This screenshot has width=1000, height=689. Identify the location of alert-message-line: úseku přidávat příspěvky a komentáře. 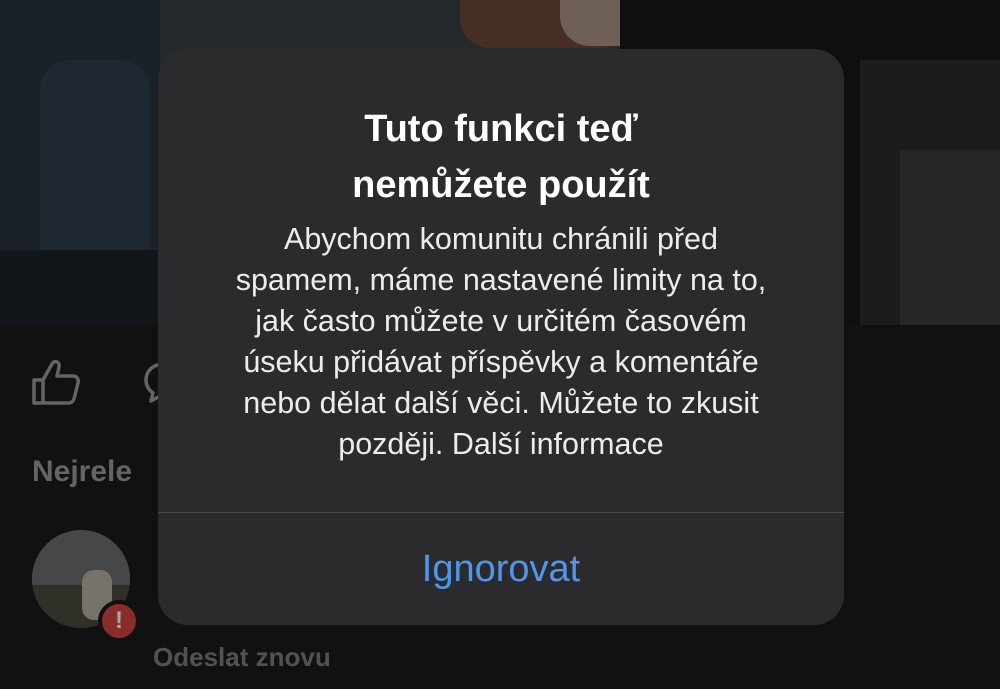
(501, 362).